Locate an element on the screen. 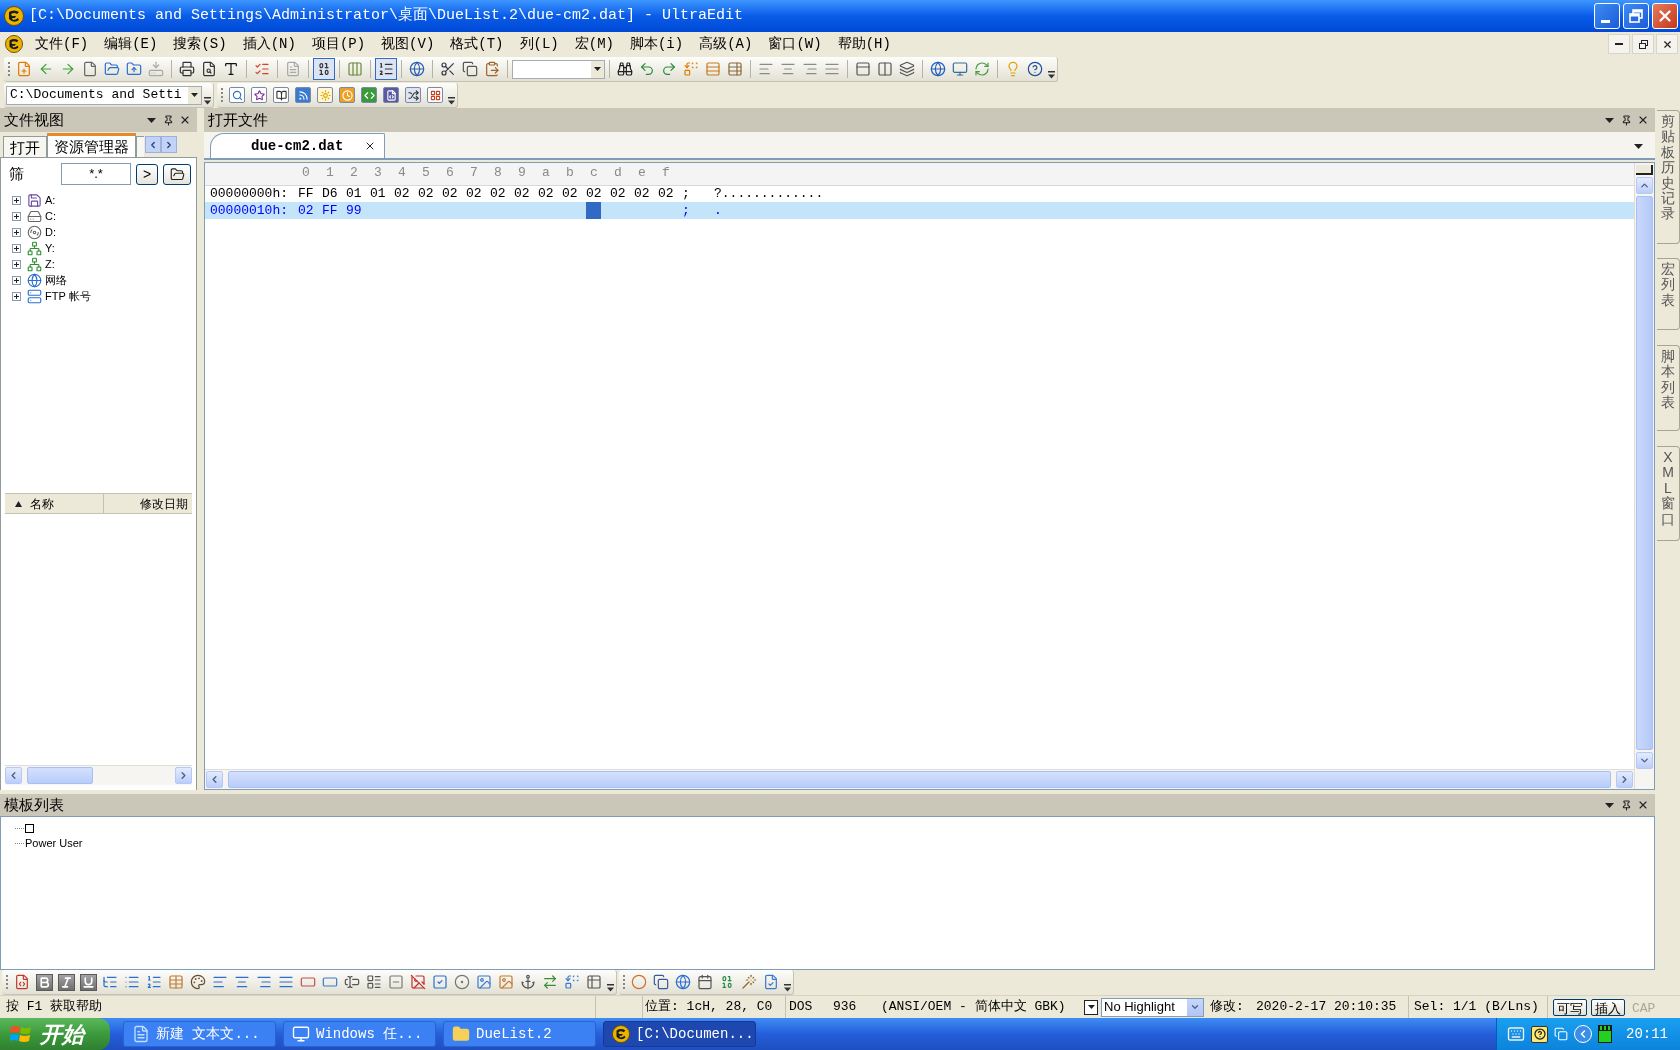  menu-item: 项目(P) is located at coordinates (338, 44).